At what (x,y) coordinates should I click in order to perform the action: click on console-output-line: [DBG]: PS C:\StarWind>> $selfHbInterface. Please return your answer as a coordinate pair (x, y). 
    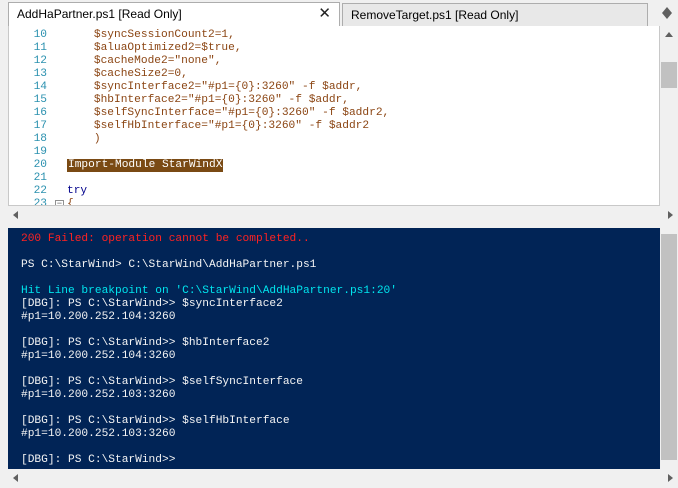
    Looking at the image, I should click on (155, 421).